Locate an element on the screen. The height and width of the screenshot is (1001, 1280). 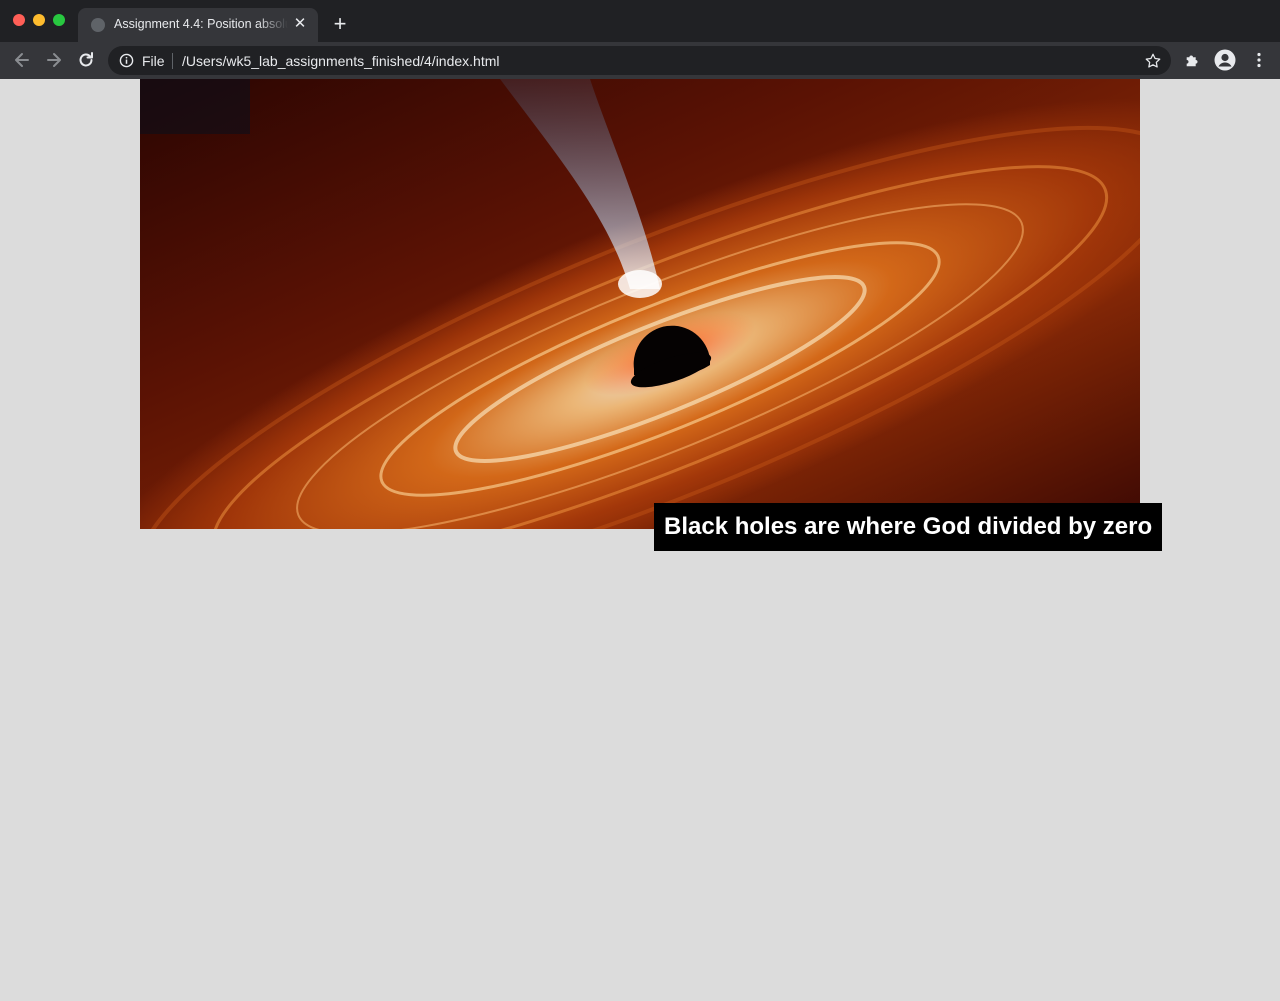
globe-icon is located at coordinates (98, 25).